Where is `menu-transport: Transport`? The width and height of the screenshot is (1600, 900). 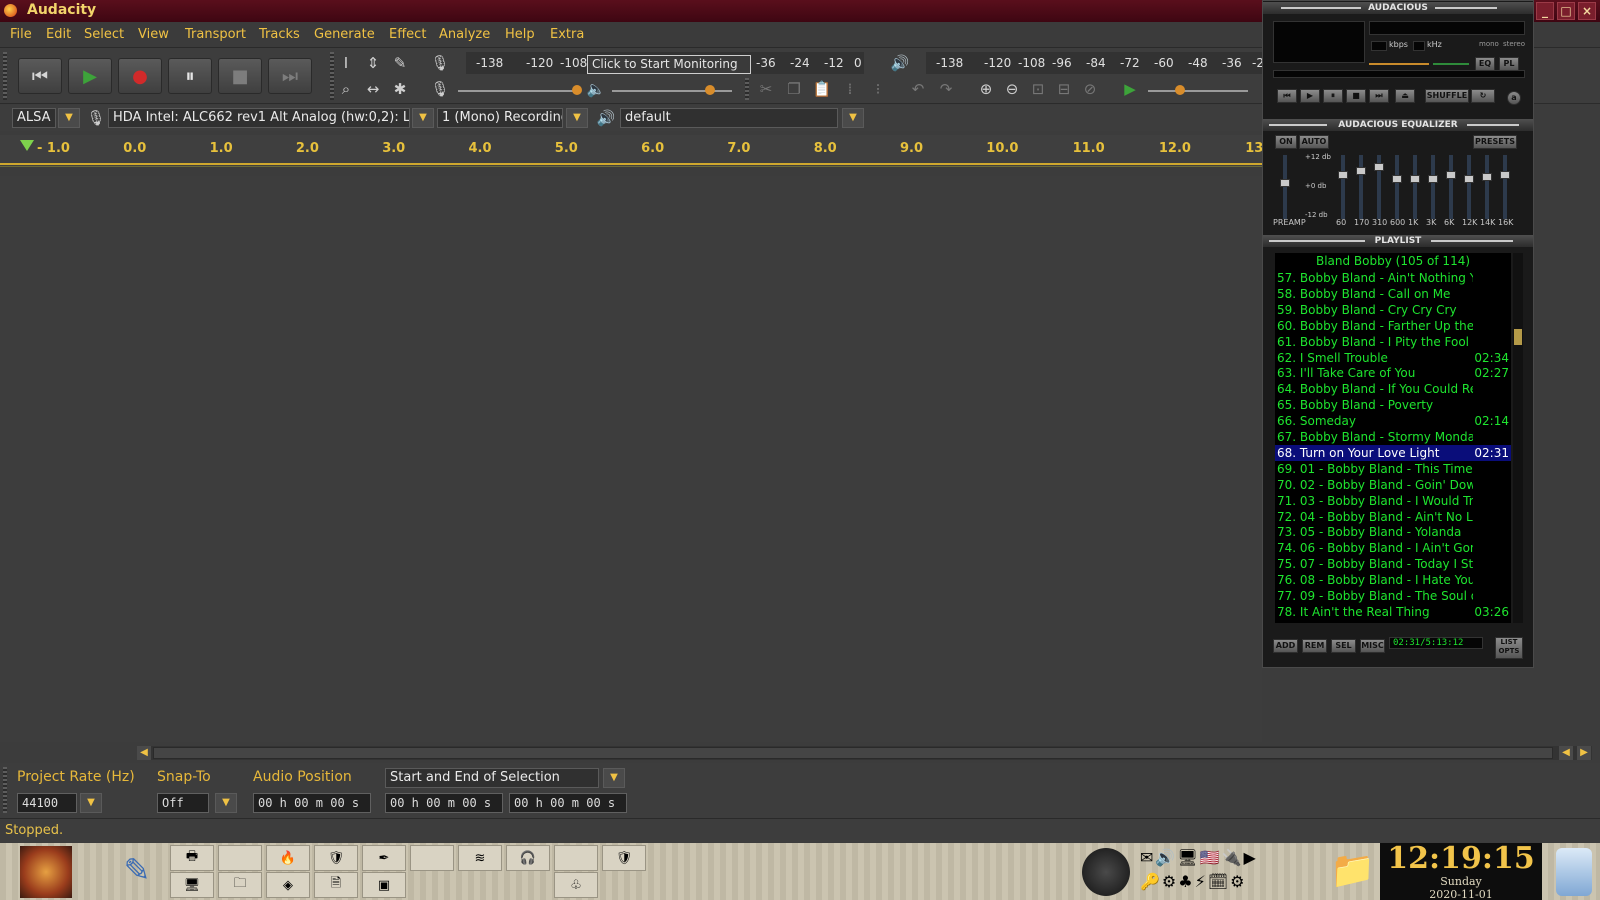
menu-transport: Transport is located at coordinates (215, 34).